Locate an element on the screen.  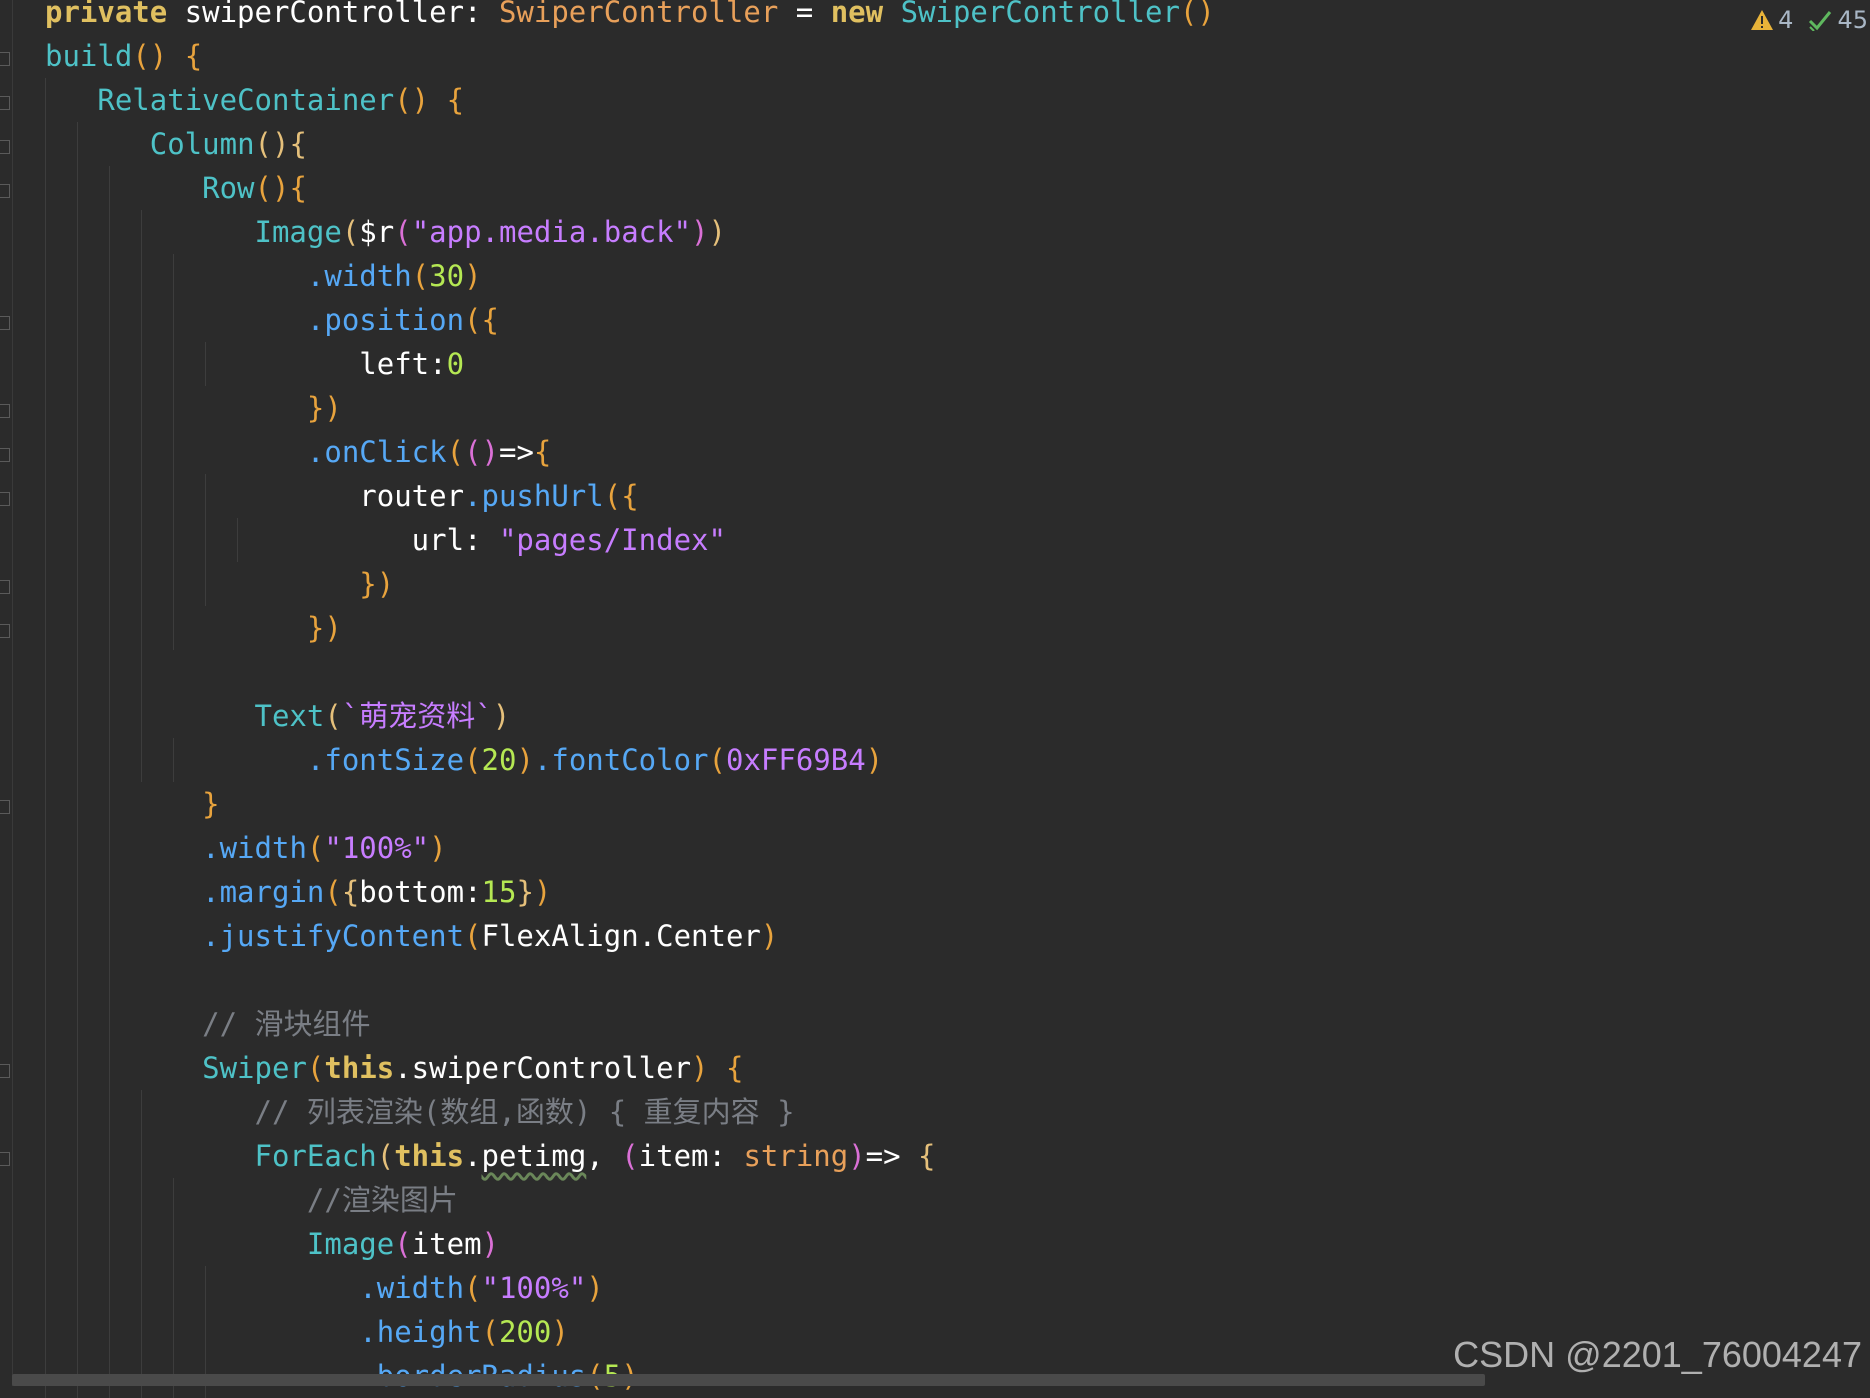
code-token: url is located at coordinates (438, 540).